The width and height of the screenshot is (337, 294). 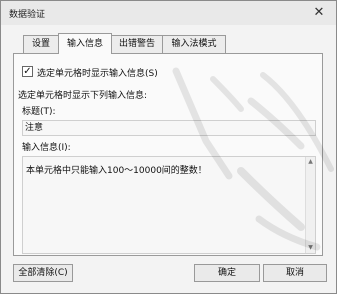 What do you see at coordinates (310, 205) in the screenshot?
I see `message-scrollbar: ▲ ▼` at bounding box center [310, 205].